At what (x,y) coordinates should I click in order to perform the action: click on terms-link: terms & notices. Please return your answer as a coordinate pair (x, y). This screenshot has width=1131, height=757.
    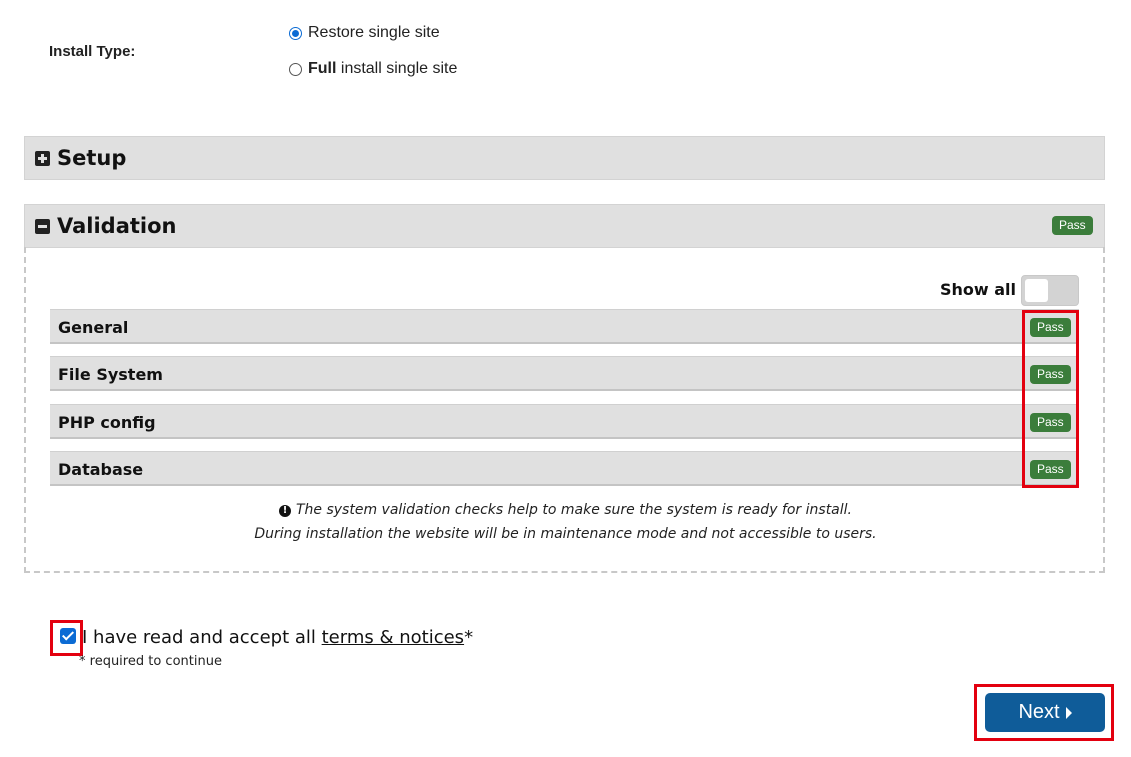
    Looking at the image, I should click on (393, 637).